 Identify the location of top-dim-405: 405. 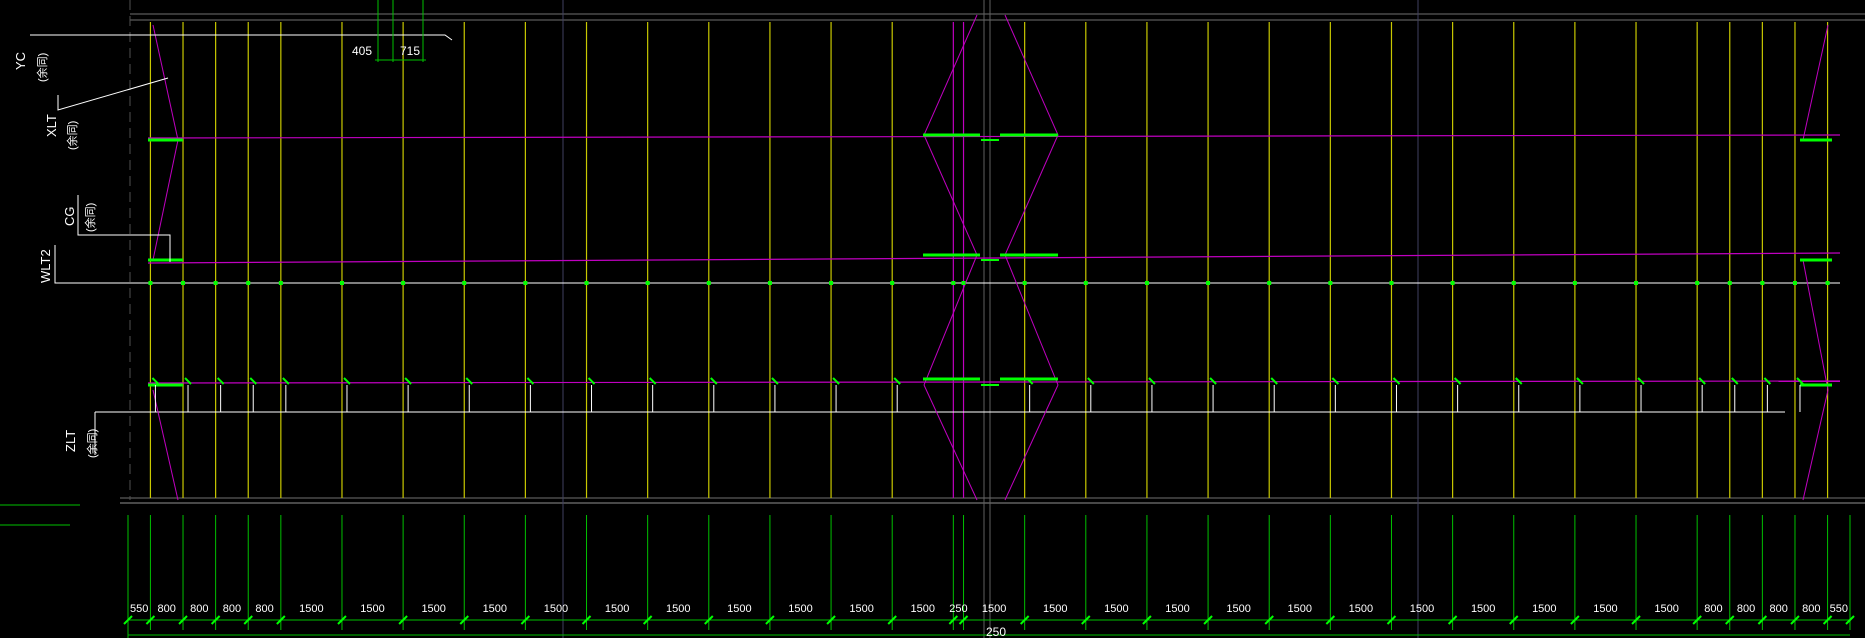
(362, 51).